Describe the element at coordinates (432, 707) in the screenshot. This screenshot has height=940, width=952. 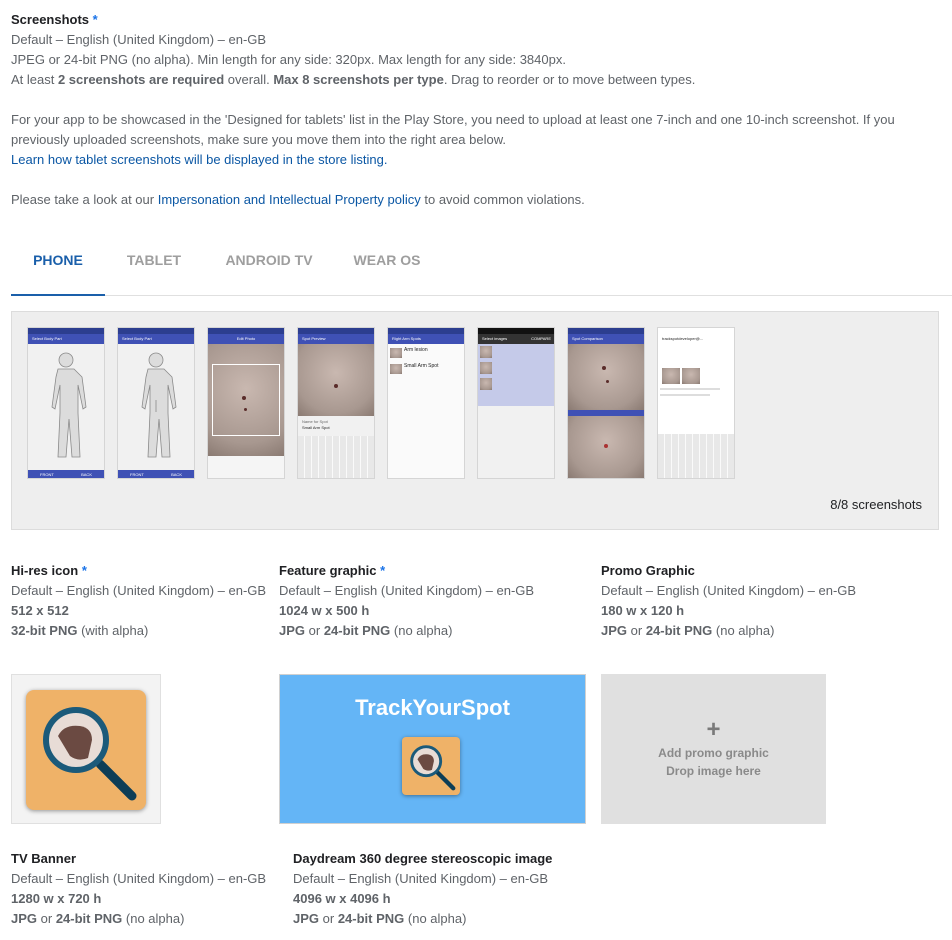
I see `feature-app-name: TrackYourSpot` at that location.